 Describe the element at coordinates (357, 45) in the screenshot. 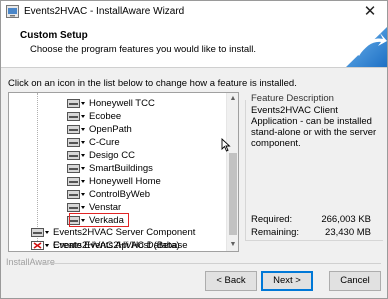

I see `installaware-logo-icon` at that location.